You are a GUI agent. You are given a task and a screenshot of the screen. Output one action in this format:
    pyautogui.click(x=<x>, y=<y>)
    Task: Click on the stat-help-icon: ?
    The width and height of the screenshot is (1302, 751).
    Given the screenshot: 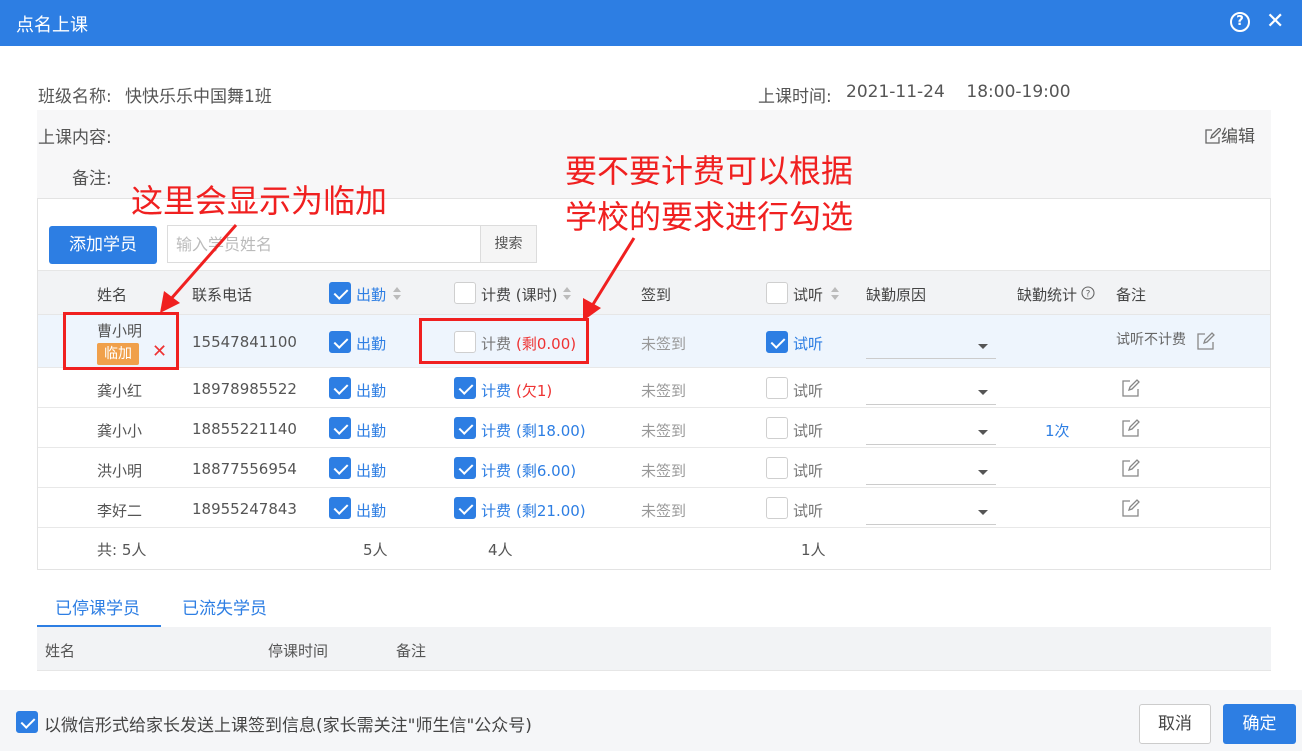 What is the action you would take?
    pyautogui.click(x=1088, y=293)
    